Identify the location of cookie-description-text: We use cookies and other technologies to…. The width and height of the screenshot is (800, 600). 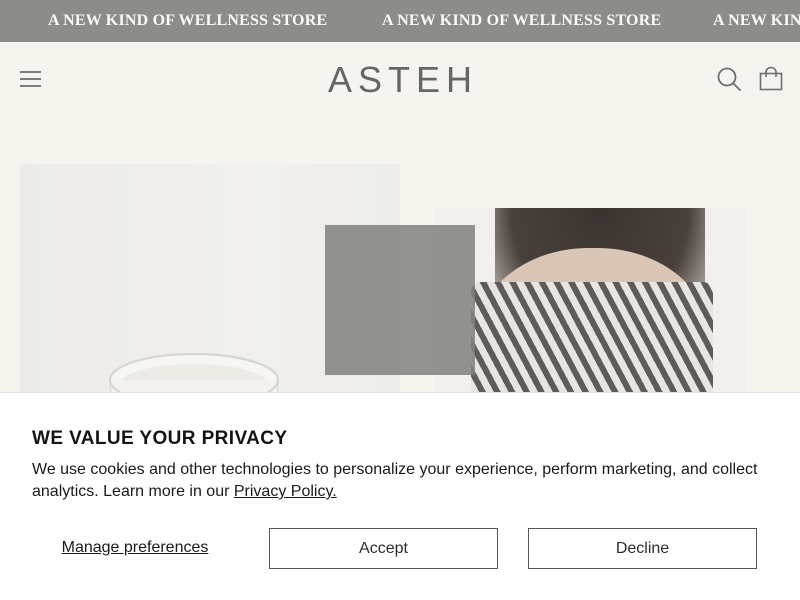
(395, 480).